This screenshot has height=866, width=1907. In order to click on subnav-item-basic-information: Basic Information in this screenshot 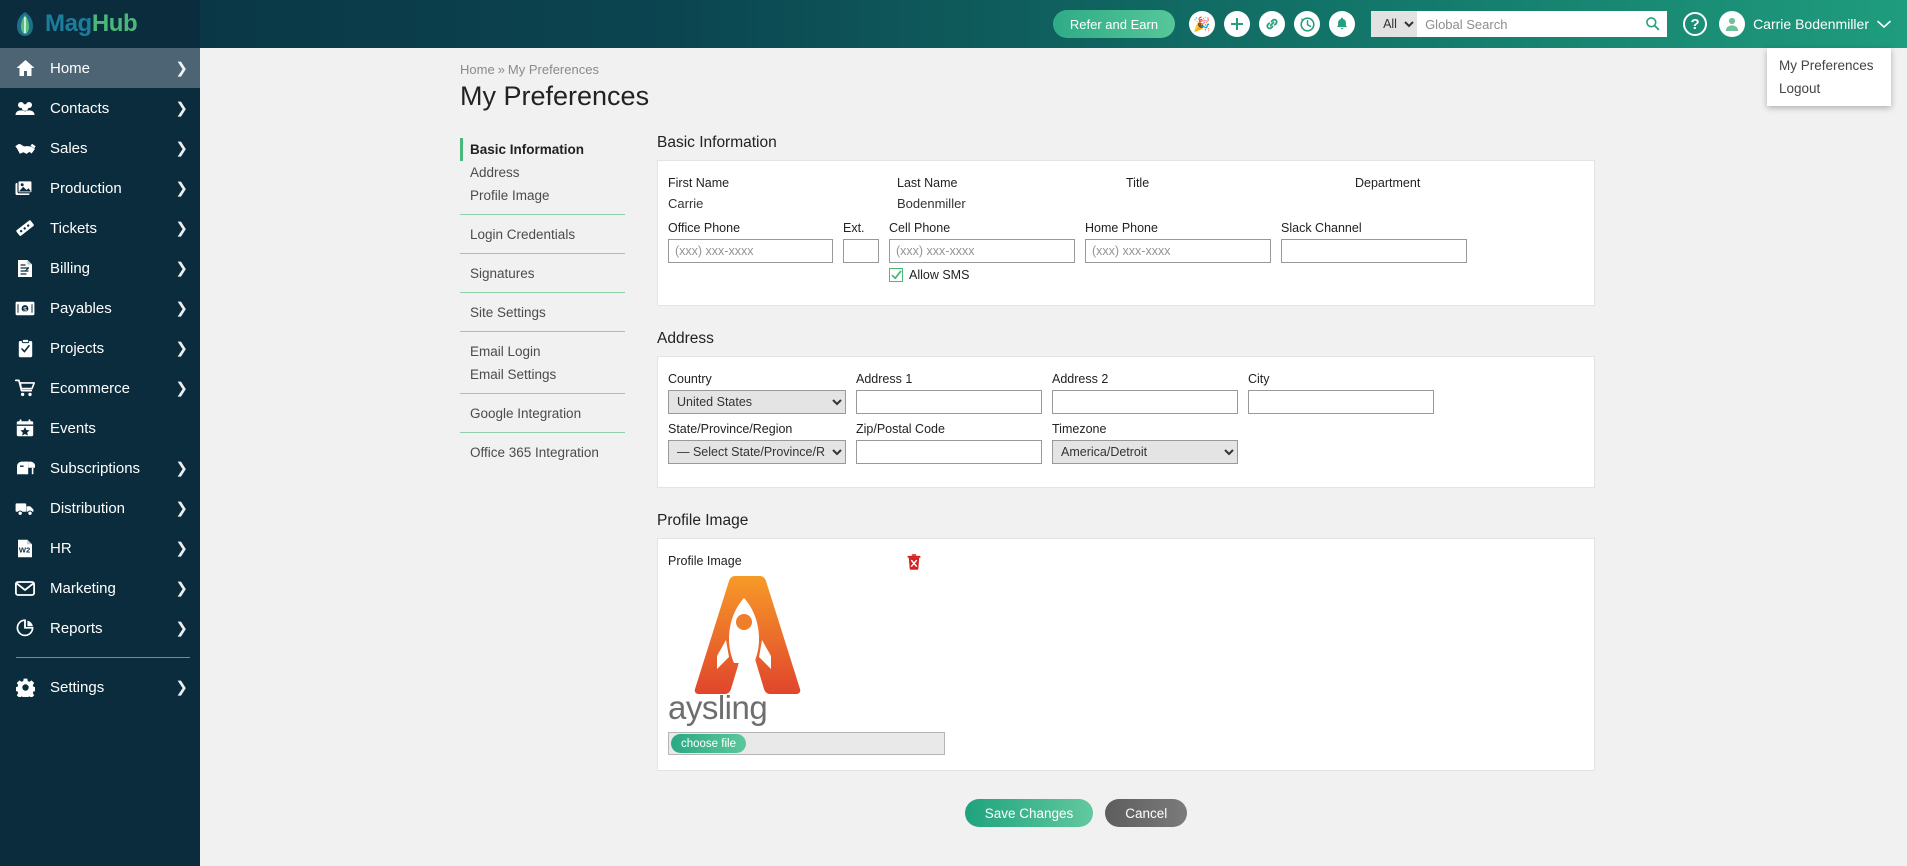, I will do `click(542, 149)`.